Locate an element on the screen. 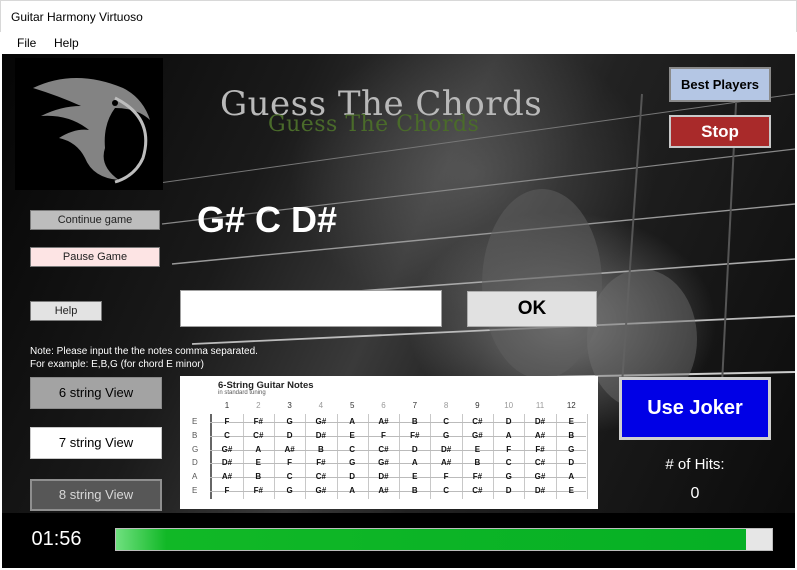  eight-string-view-button: 8 string View is located at coordinates (96, 495).